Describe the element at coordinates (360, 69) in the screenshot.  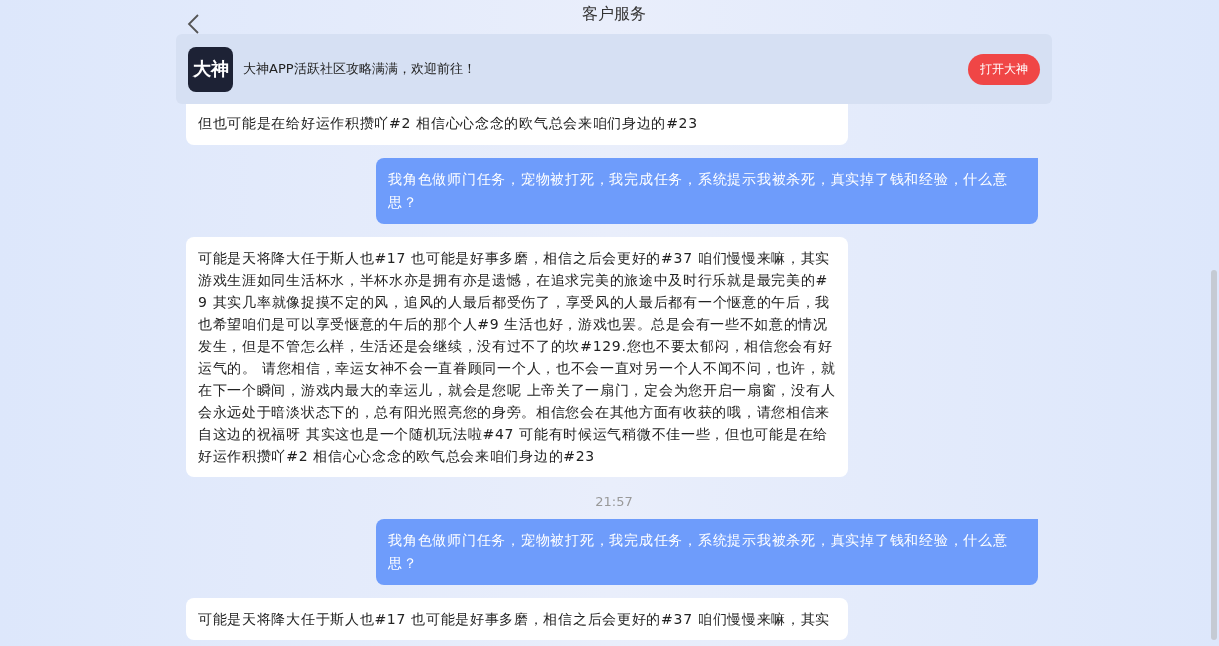
I see `banner-text: 大神APP活跃社区攻略满满，欢迎前往！` at that location.